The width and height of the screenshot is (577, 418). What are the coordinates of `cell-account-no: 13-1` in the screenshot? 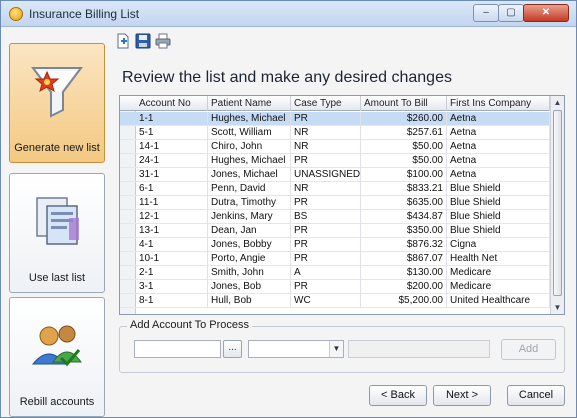 It's located at (172, 231).